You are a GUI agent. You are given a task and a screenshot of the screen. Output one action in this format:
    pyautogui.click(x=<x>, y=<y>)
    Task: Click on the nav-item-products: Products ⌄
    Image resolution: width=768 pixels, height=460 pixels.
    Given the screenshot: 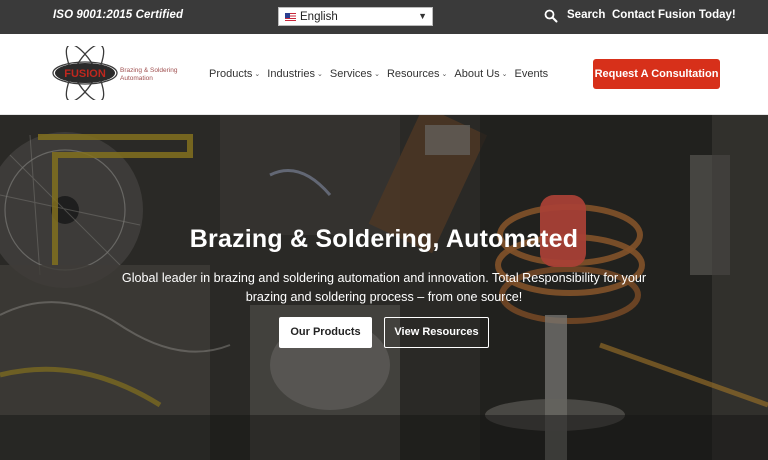 What is the action you would take?
    pyautogui.click(x=234, y=74)
    